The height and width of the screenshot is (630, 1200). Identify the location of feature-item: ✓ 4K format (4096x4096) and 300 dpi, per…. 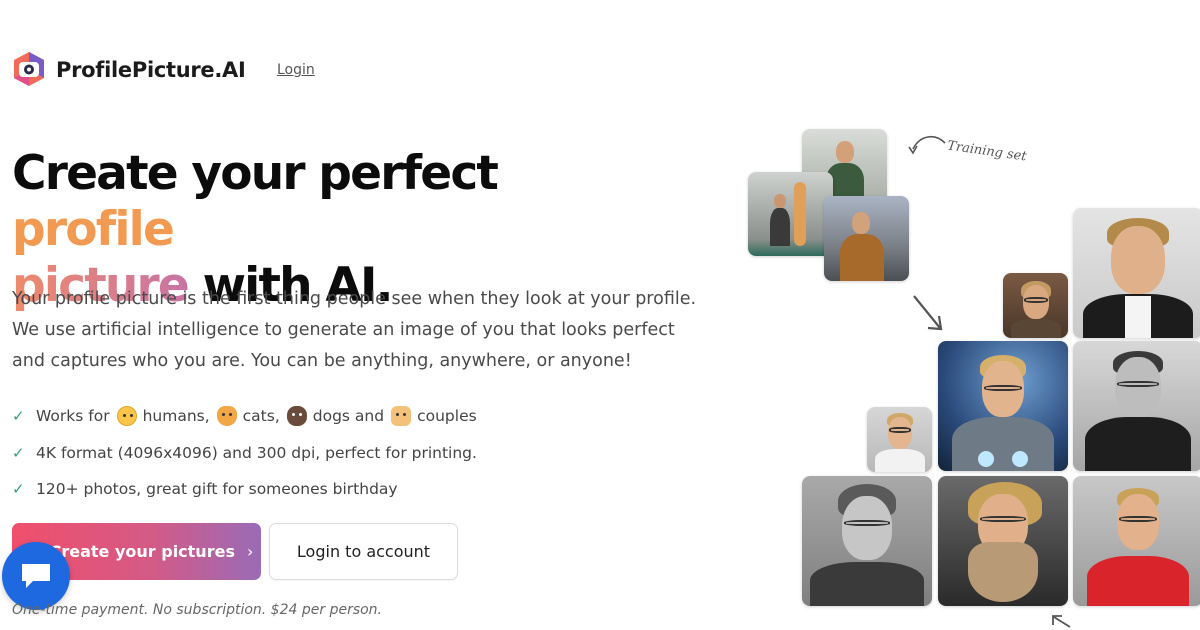
(244, 453).